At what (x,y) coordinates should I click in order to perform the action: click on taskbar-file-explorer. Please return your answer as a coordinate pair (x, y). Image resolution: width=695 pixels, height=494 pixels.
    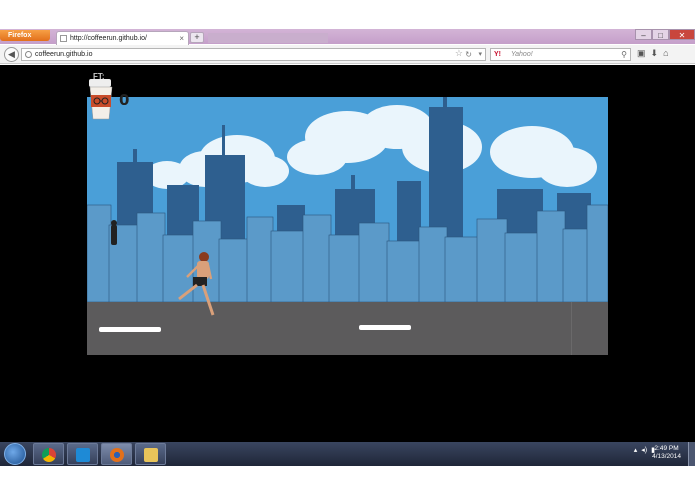
    Looking at the image, I should click on (150, 454).